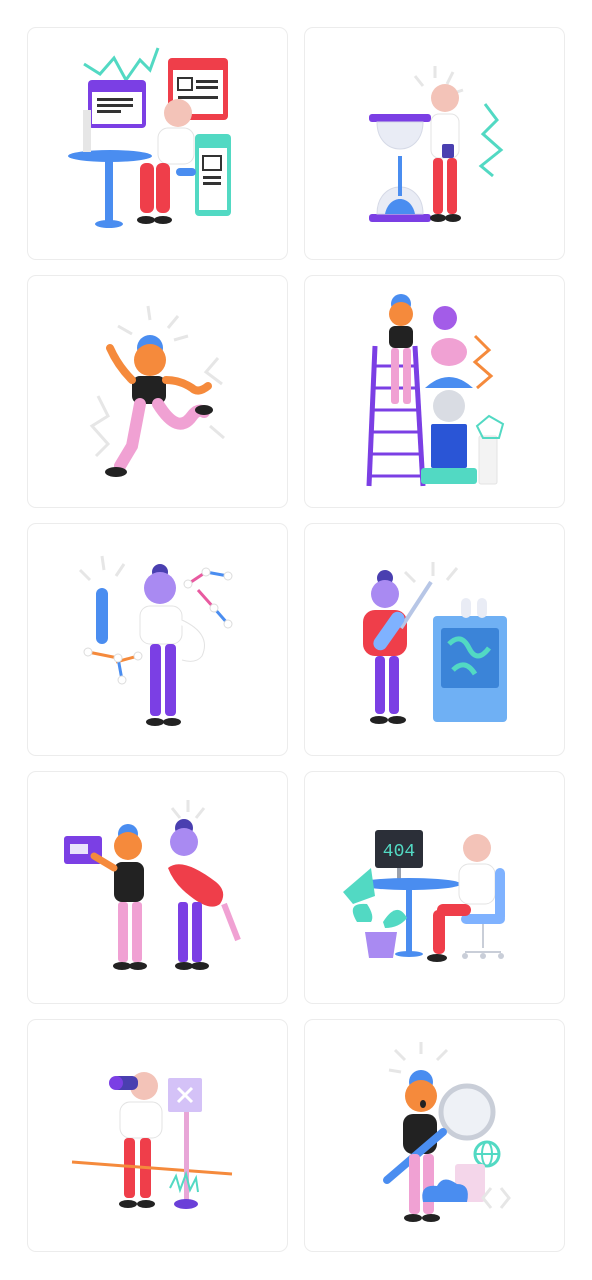  What do you see at coordinates (399, 852) in the screenshot?
I see `error-404-text: 404` at bounding box center [399, 852].